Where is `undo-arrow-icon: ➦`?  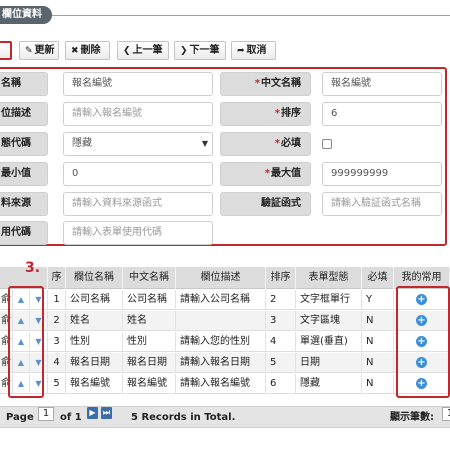 undo-arrow-icon: ➦ is located at coordinates (241, 51).